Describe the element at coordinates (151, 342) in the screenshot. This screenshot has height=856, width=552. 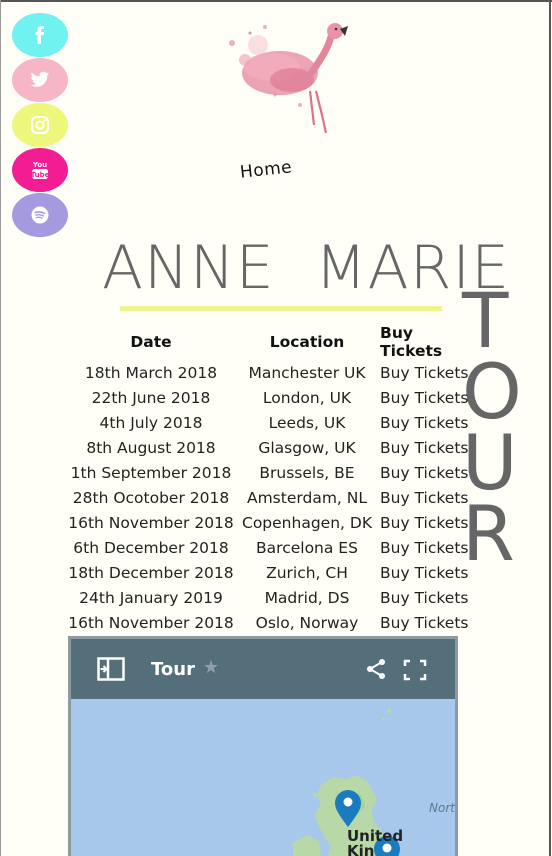
I see `date-header: Date` at that location.